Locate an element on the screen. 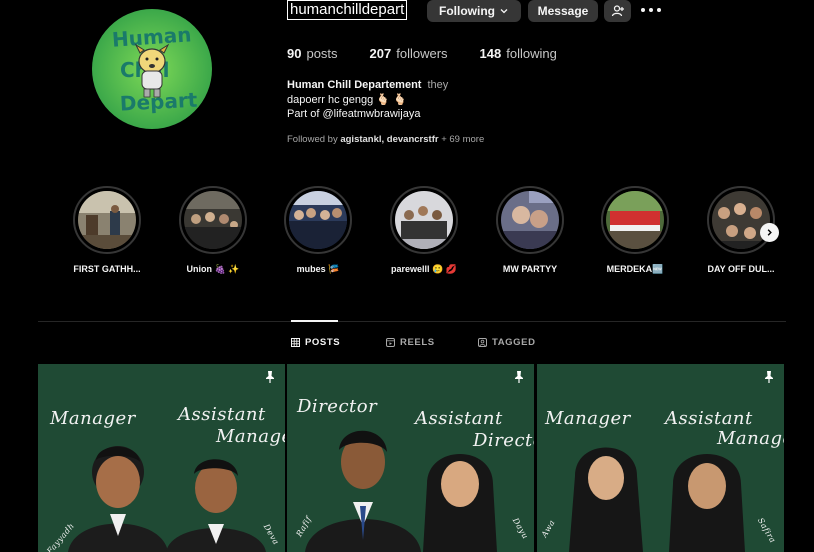 Image resolution: width=814 pixels, height=552 pixels. following-count-label: following is located at coordinates (531, 53).